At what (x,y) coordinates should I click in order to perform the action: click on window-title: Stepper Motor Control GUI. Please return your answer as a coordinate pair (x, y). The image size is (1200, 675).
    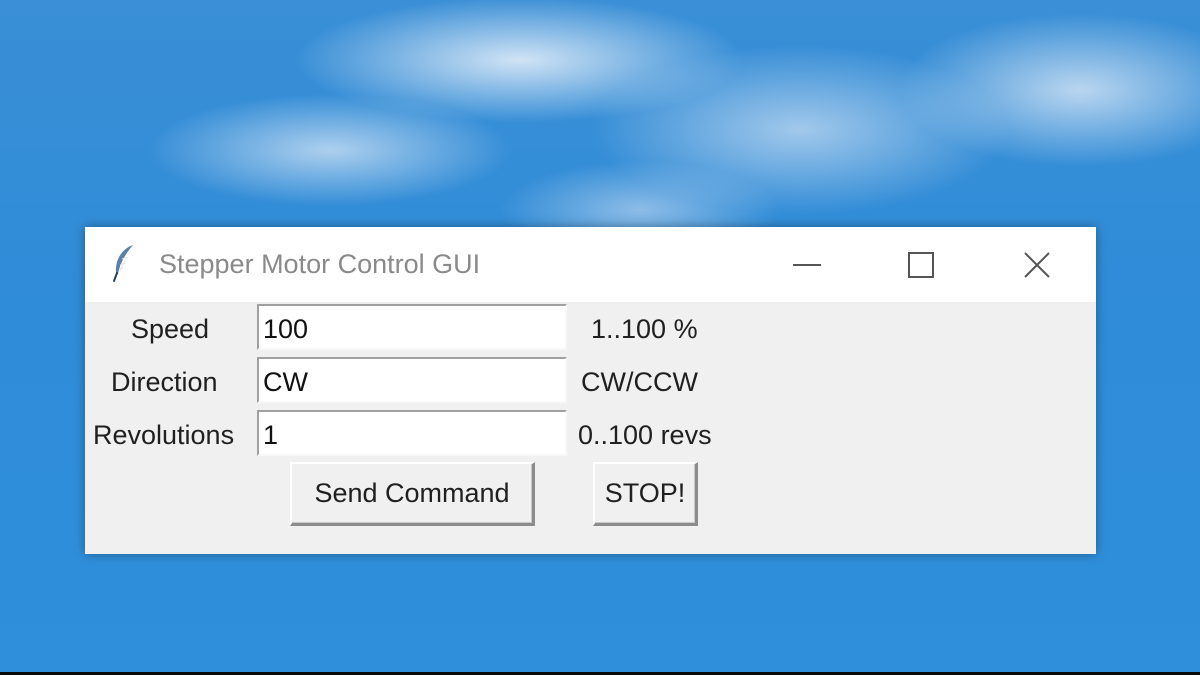
    Looking at the image, I should click on (320, 264).